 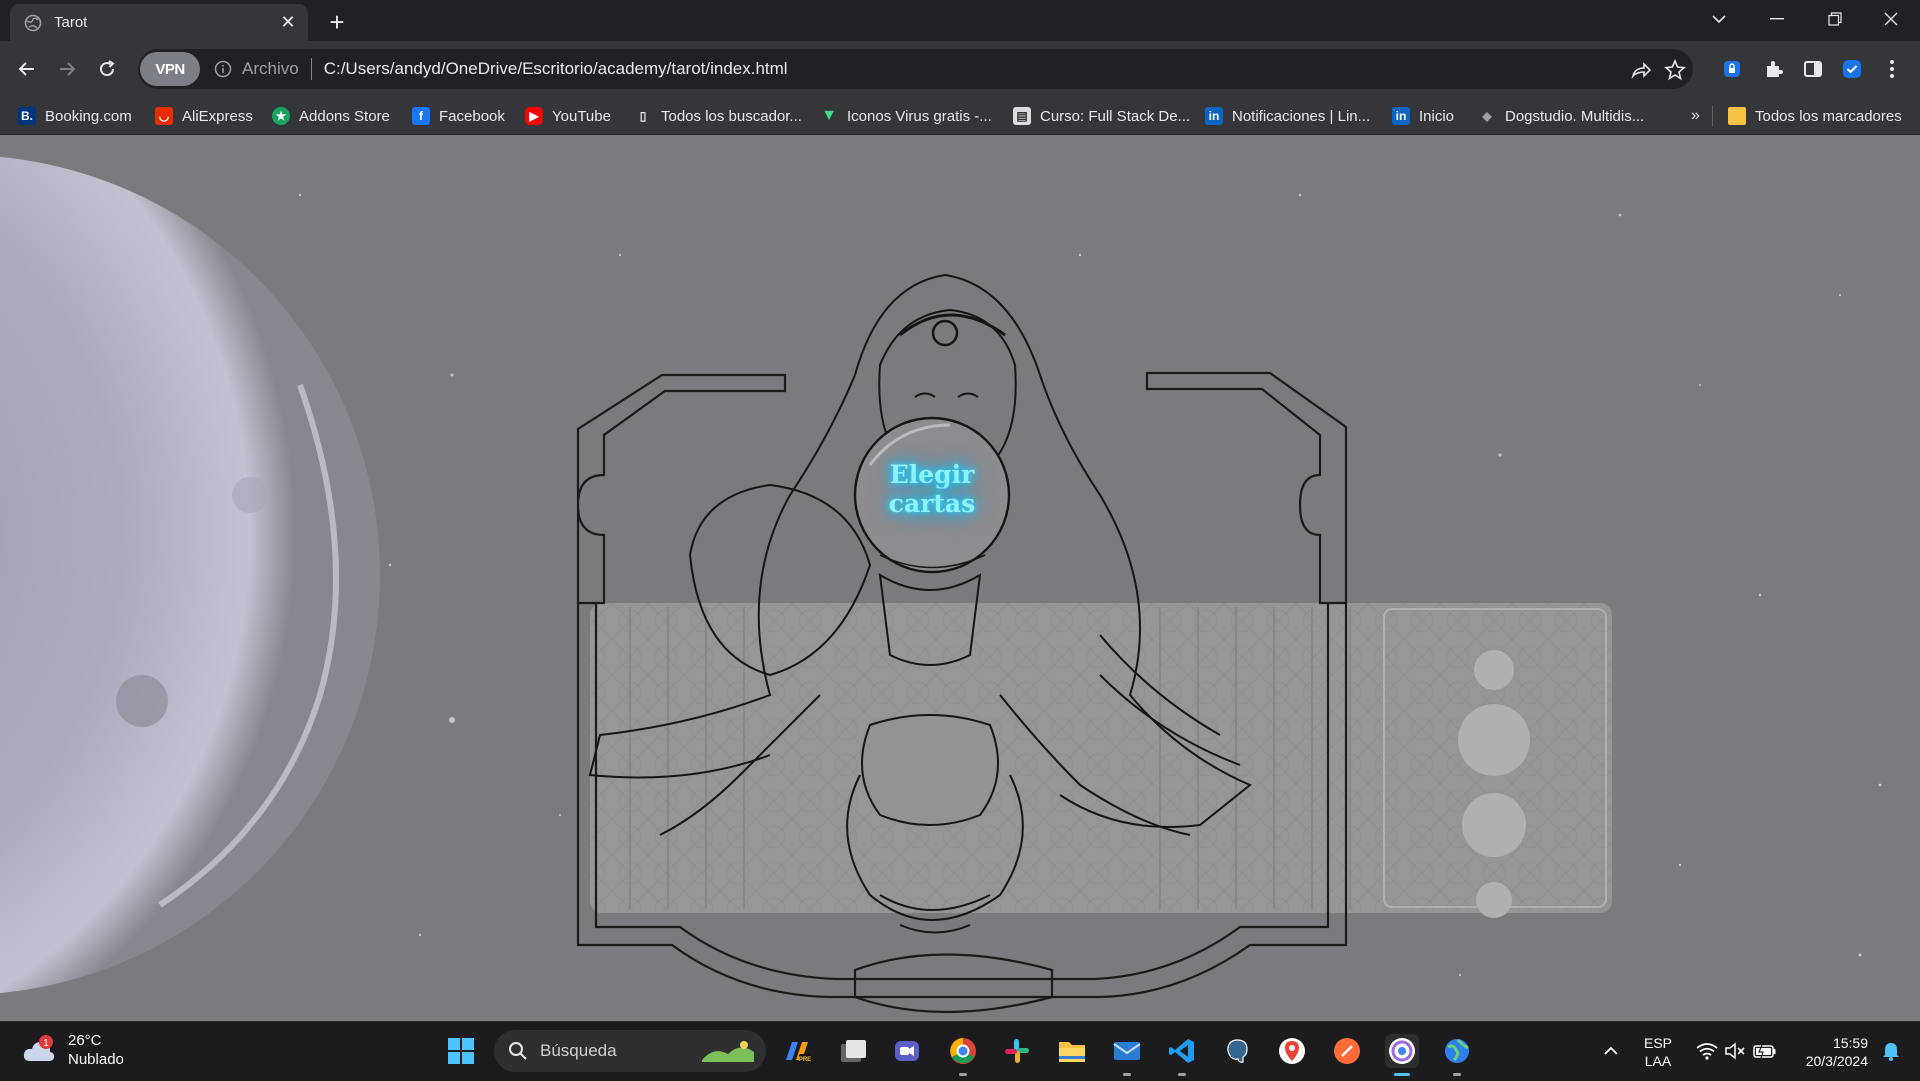 I want to click on iconos-virus-icon: ▼, so click(x=829, y=115).